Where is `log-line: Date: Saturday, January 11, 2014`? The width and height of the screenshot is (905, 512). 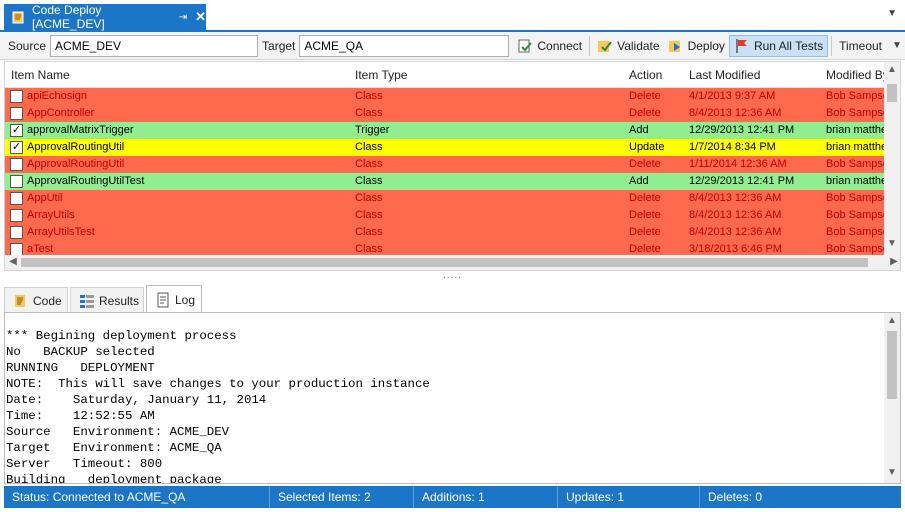
log-line: Date: Saturday, January 11, 2014 is located at coordinates (136, 400).